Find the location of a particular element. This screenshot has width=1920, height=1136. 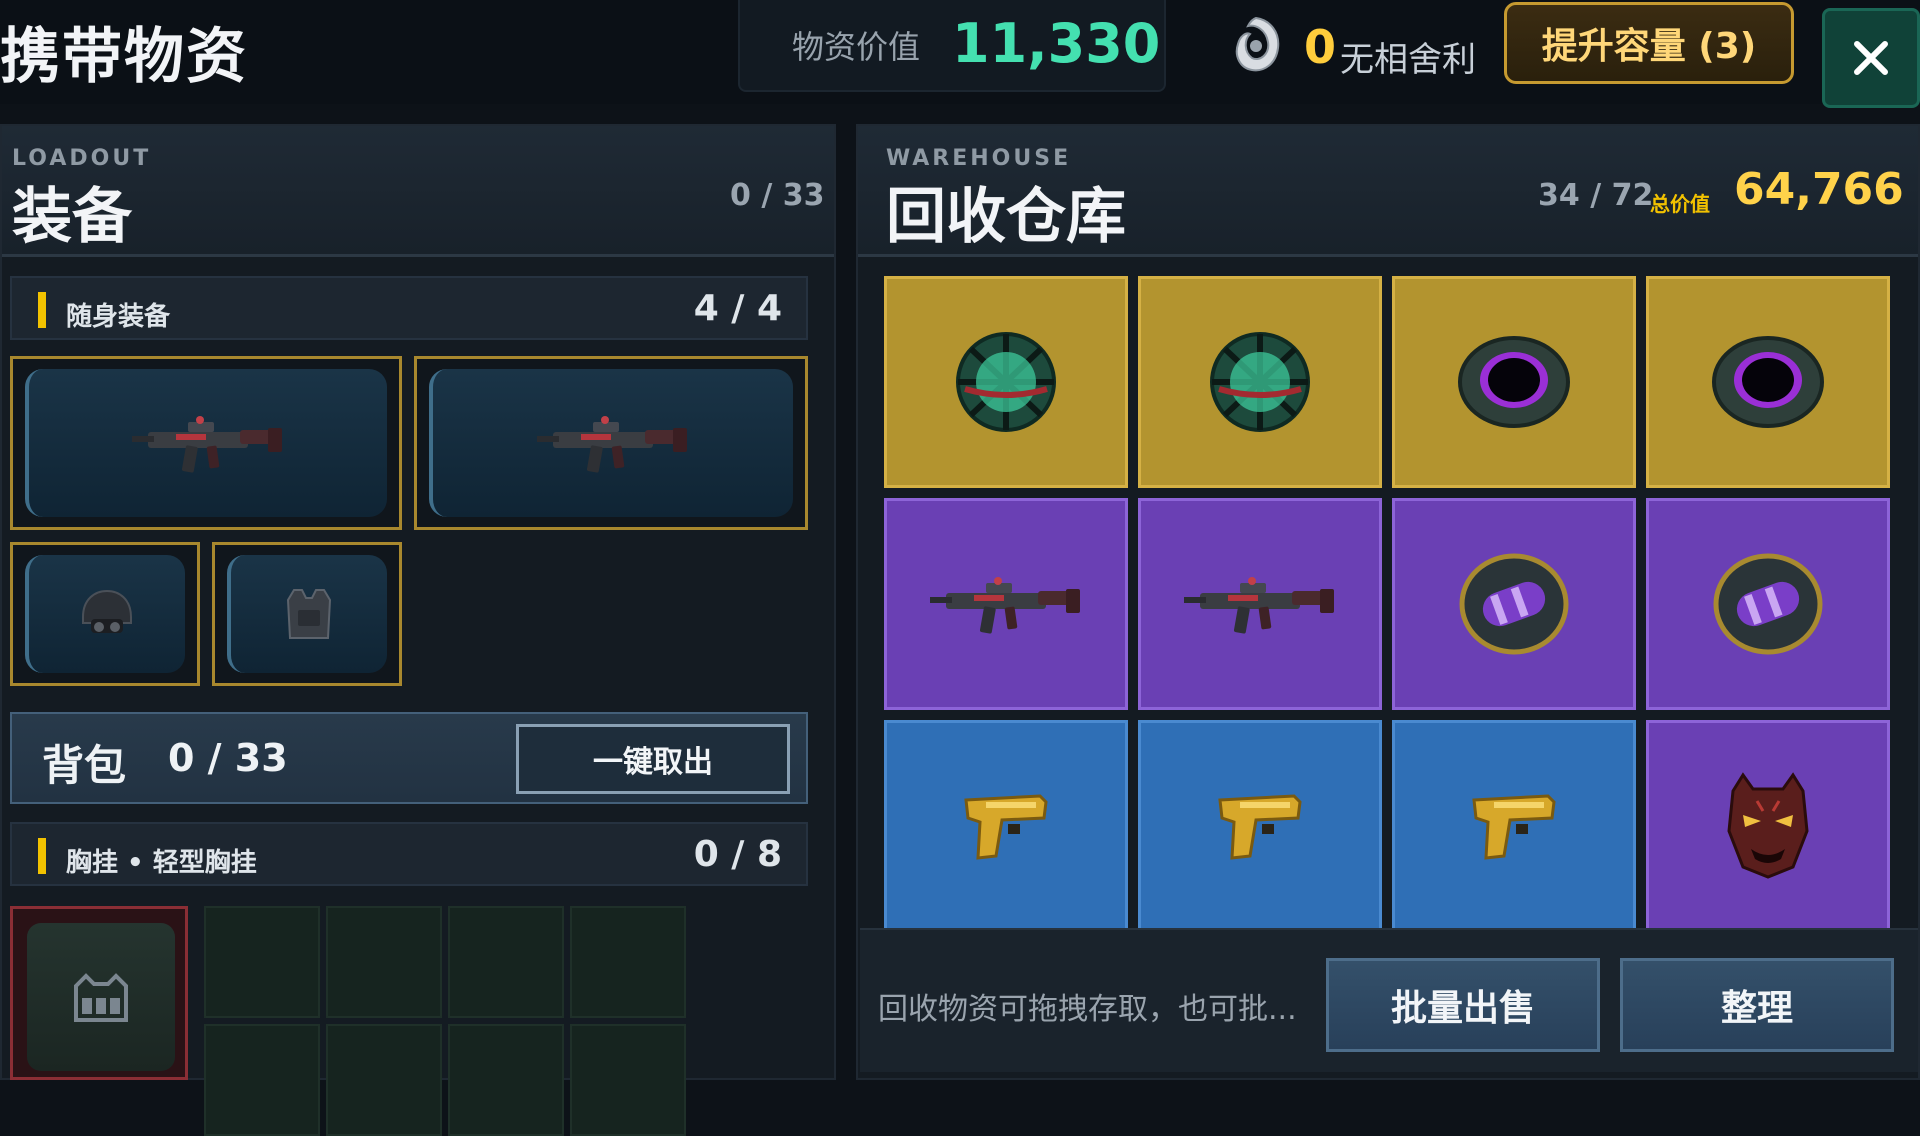

demon-mask-icon is located at coordinates (1768, 825).